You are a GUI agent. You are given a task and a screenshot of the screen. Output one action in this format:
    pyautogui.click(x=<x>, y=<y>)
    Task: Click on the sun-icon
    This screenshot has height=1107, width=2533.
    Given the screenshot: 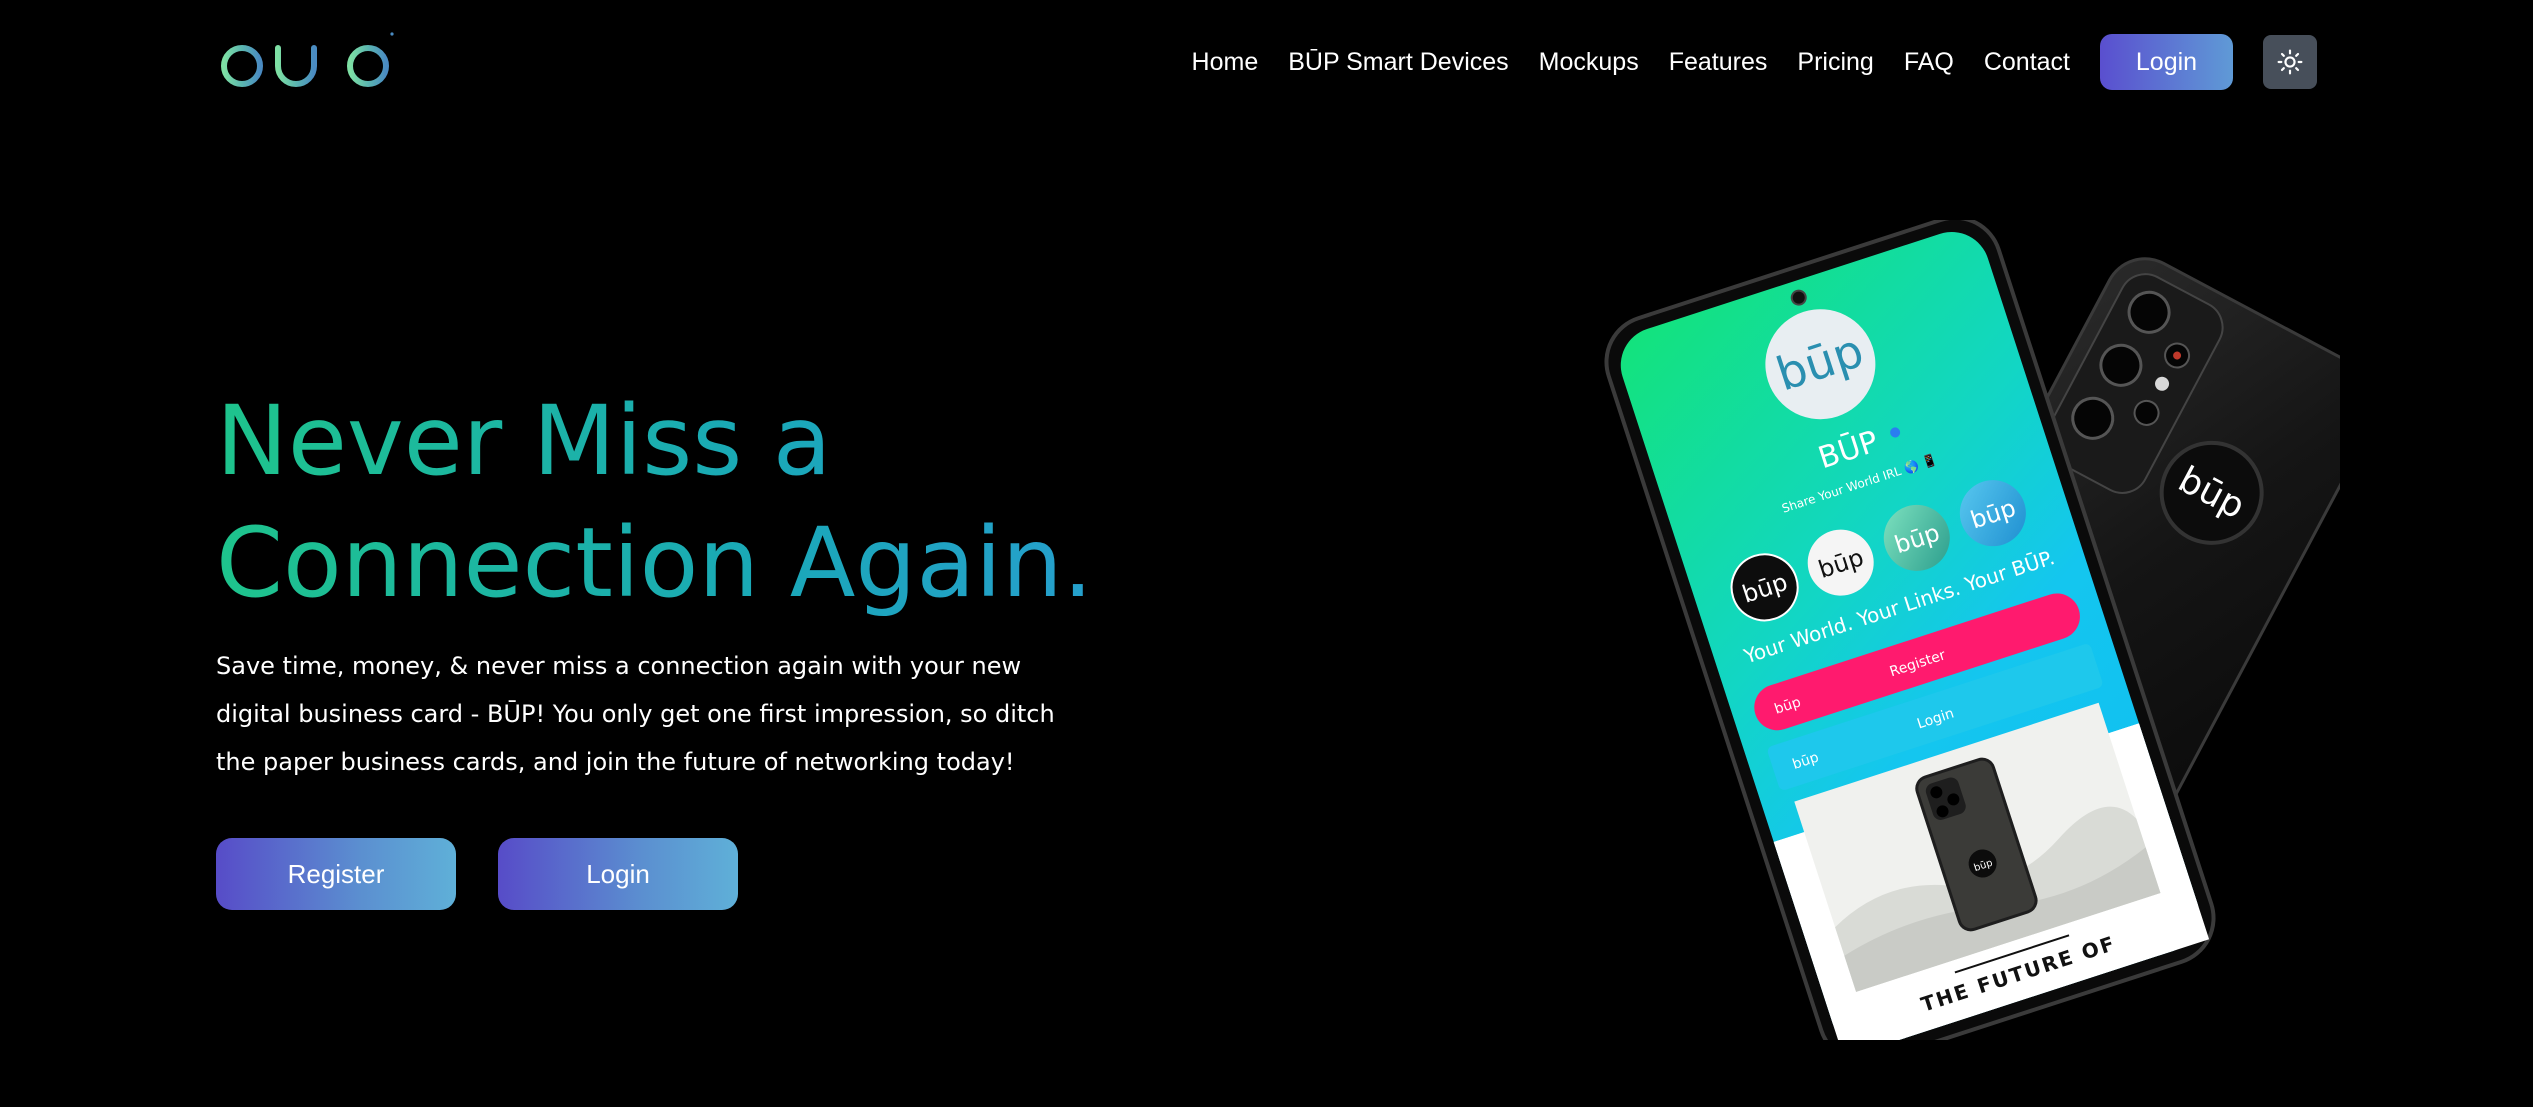 What is the action you would take?
    pyautogui.click(x=2290, y=62)
    